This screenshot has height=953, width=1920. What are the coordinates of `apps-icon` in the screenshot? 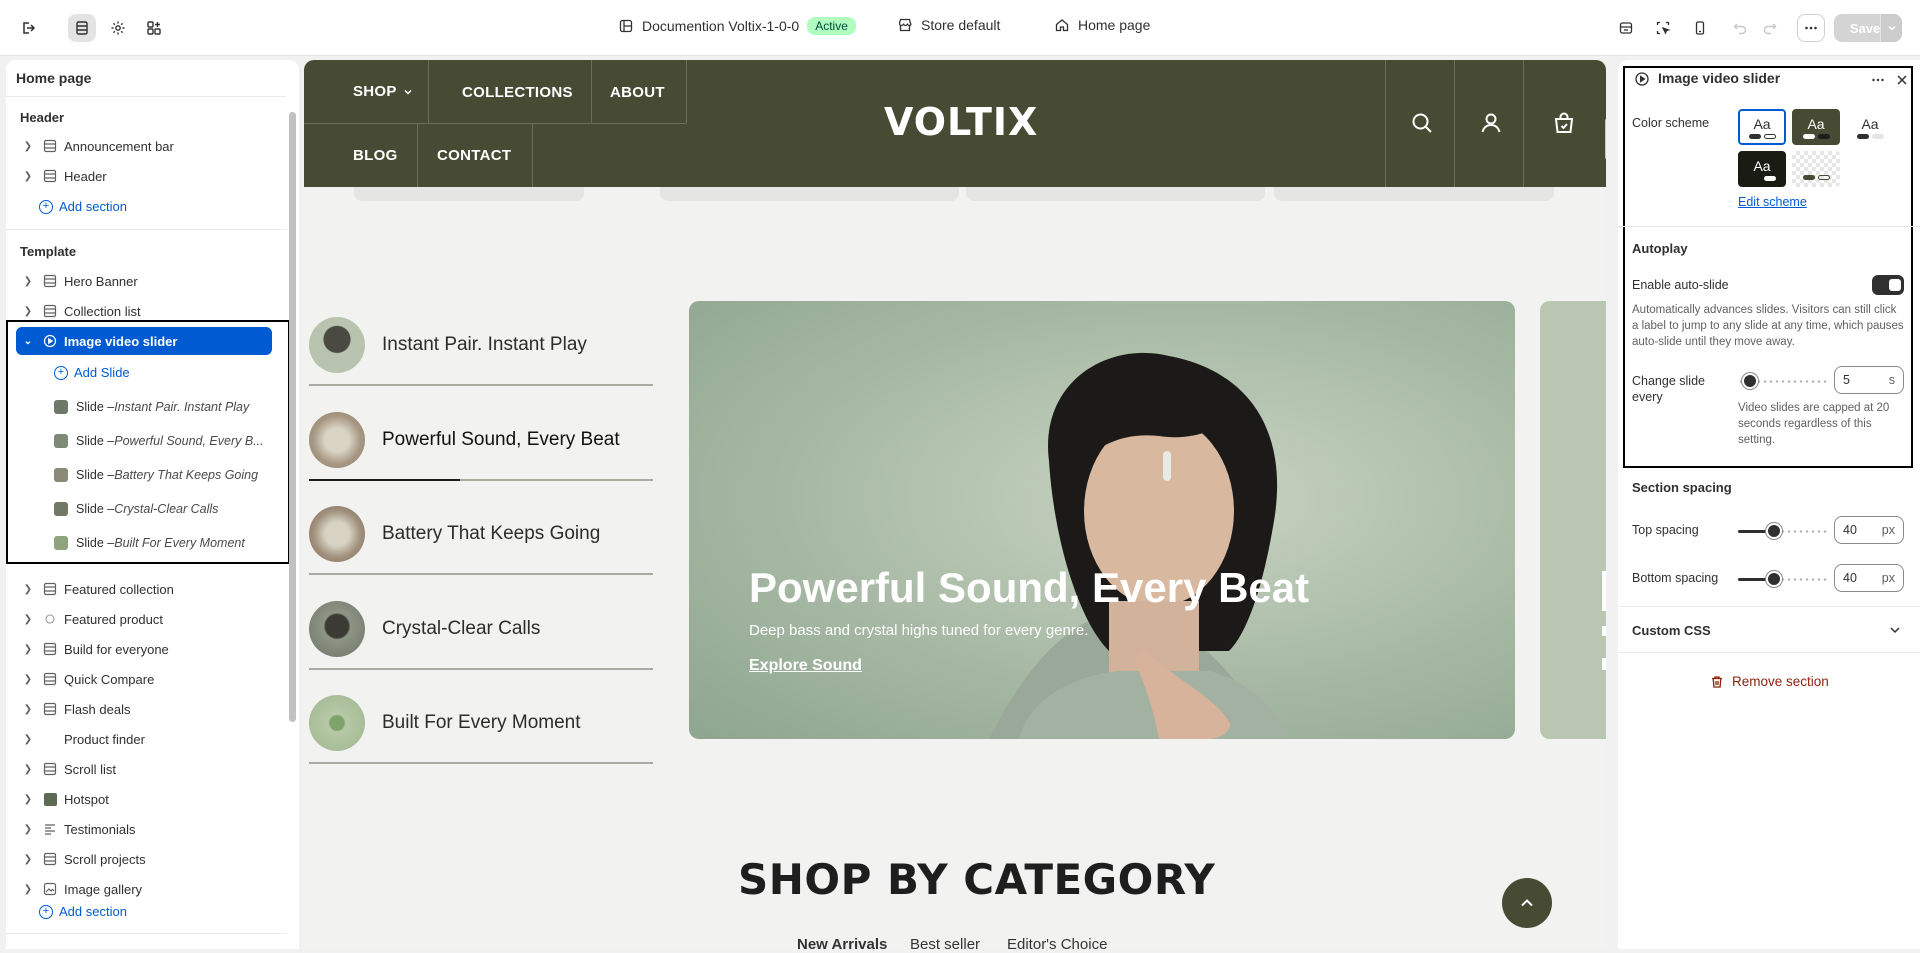 It's located at (154, 28).